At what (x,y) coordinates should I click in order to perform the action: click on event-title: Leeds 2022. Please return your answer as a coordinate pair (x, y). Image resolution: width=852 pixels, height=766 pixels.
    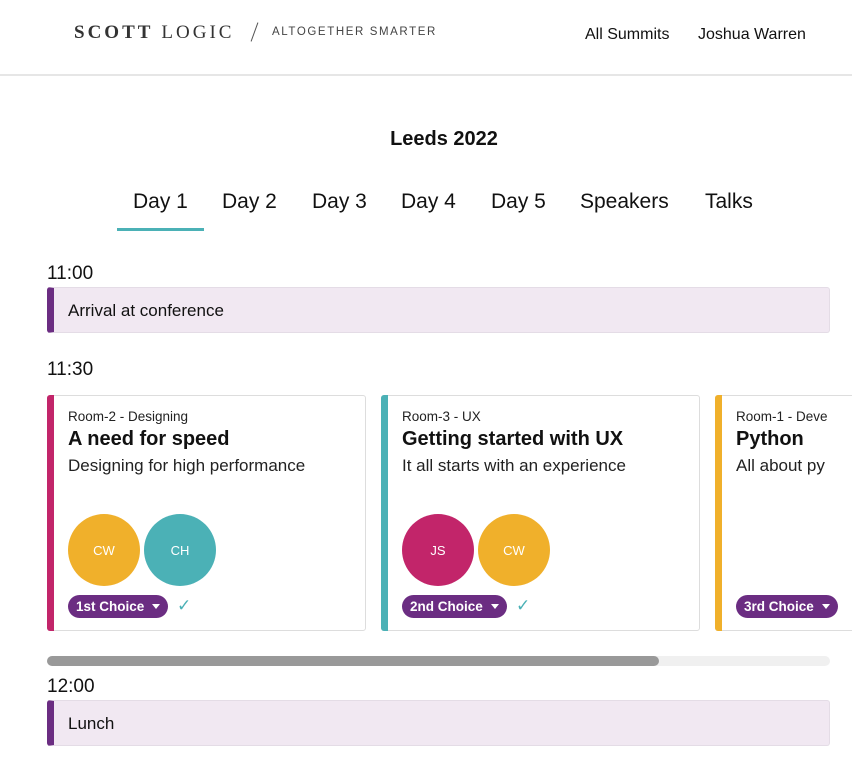
    Looking at the image, I should click on (444, 139).